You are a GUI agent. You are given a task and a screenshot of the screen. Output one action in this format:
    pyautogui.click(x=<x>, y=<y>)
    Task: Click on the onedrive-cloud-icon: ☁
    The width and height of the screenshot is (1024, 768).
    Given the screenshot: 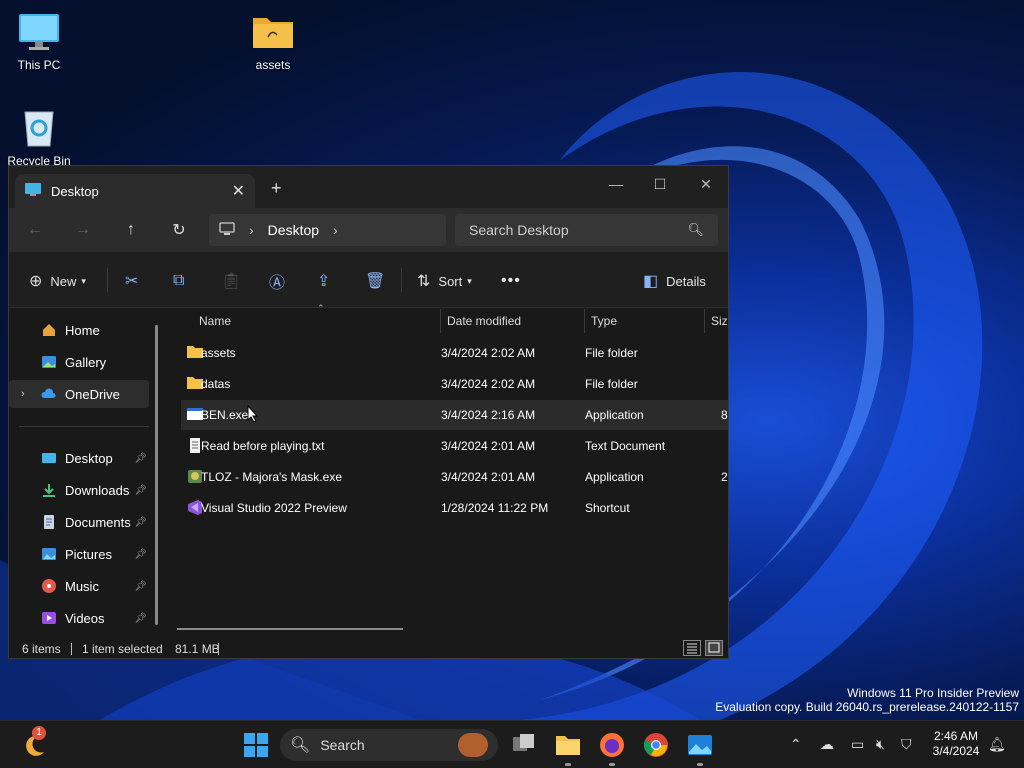 What is the action you would take?
    pyautogui.click(x=827, y=744)
    